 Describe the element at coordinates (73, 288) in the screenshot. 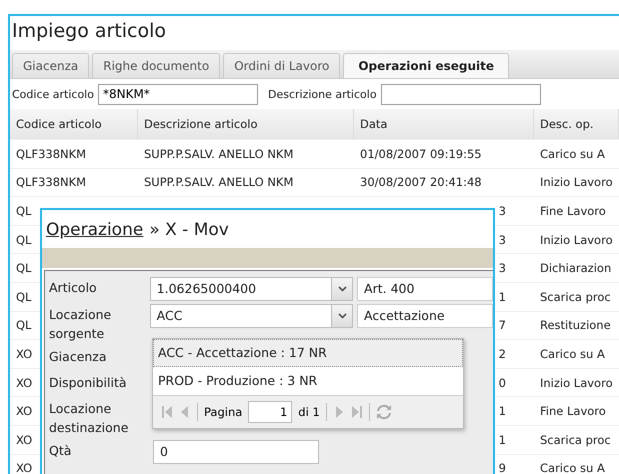

I see `field-label: Articolo` at that location.